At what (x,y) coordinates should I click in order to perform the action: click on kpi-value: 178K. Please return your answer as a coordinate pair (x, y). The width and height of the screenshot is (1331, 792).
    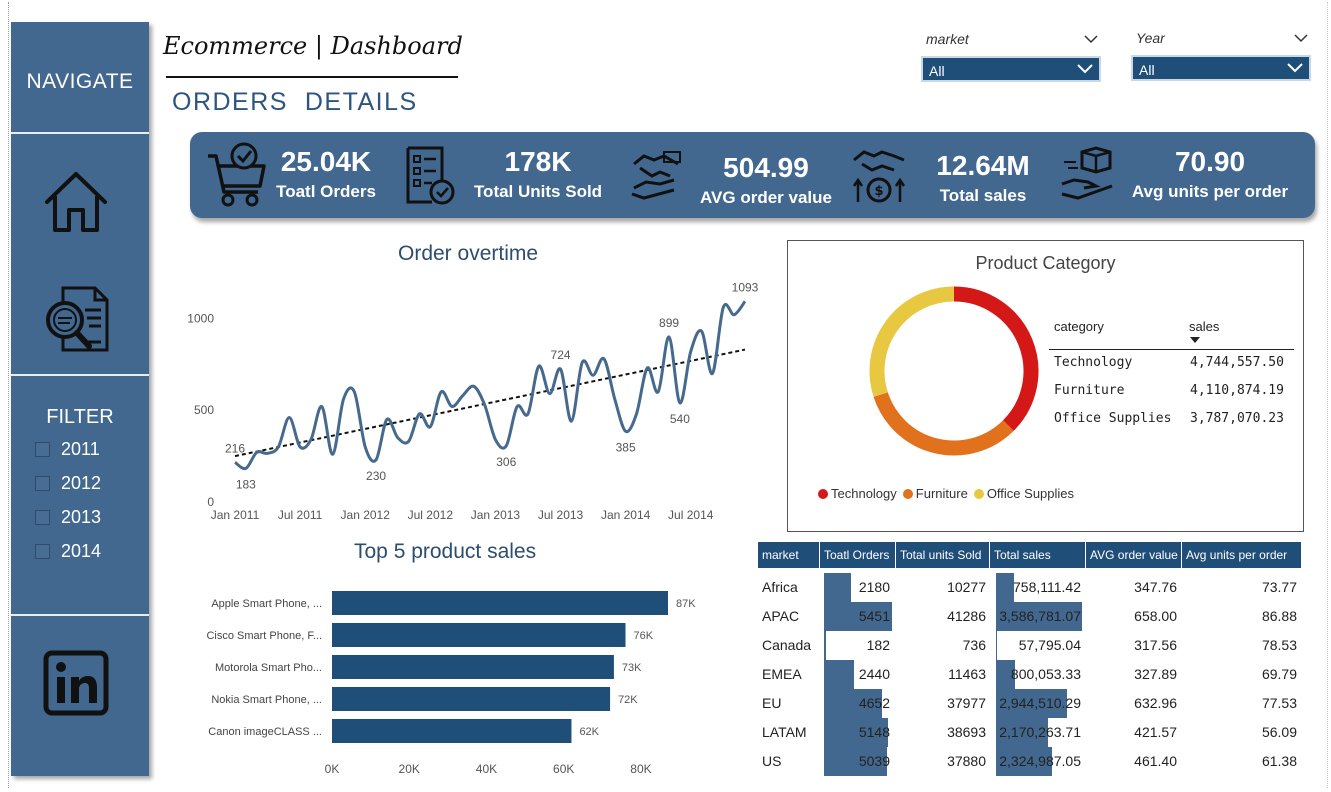
    Looking at the image, I should click on (538, 161).